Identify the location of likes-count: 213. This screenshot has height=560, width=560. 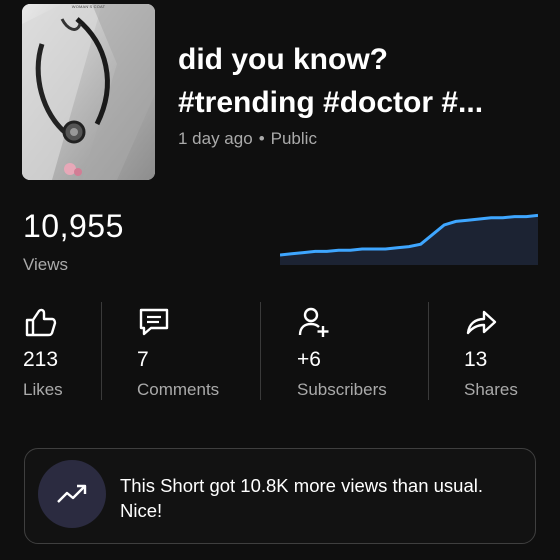
(41, 359).